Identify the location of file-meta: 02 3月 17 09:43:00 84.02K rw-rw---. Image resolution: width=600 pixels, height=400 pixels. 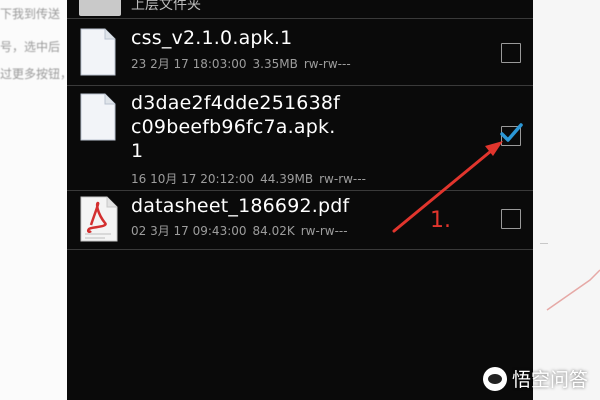
(242, 230).